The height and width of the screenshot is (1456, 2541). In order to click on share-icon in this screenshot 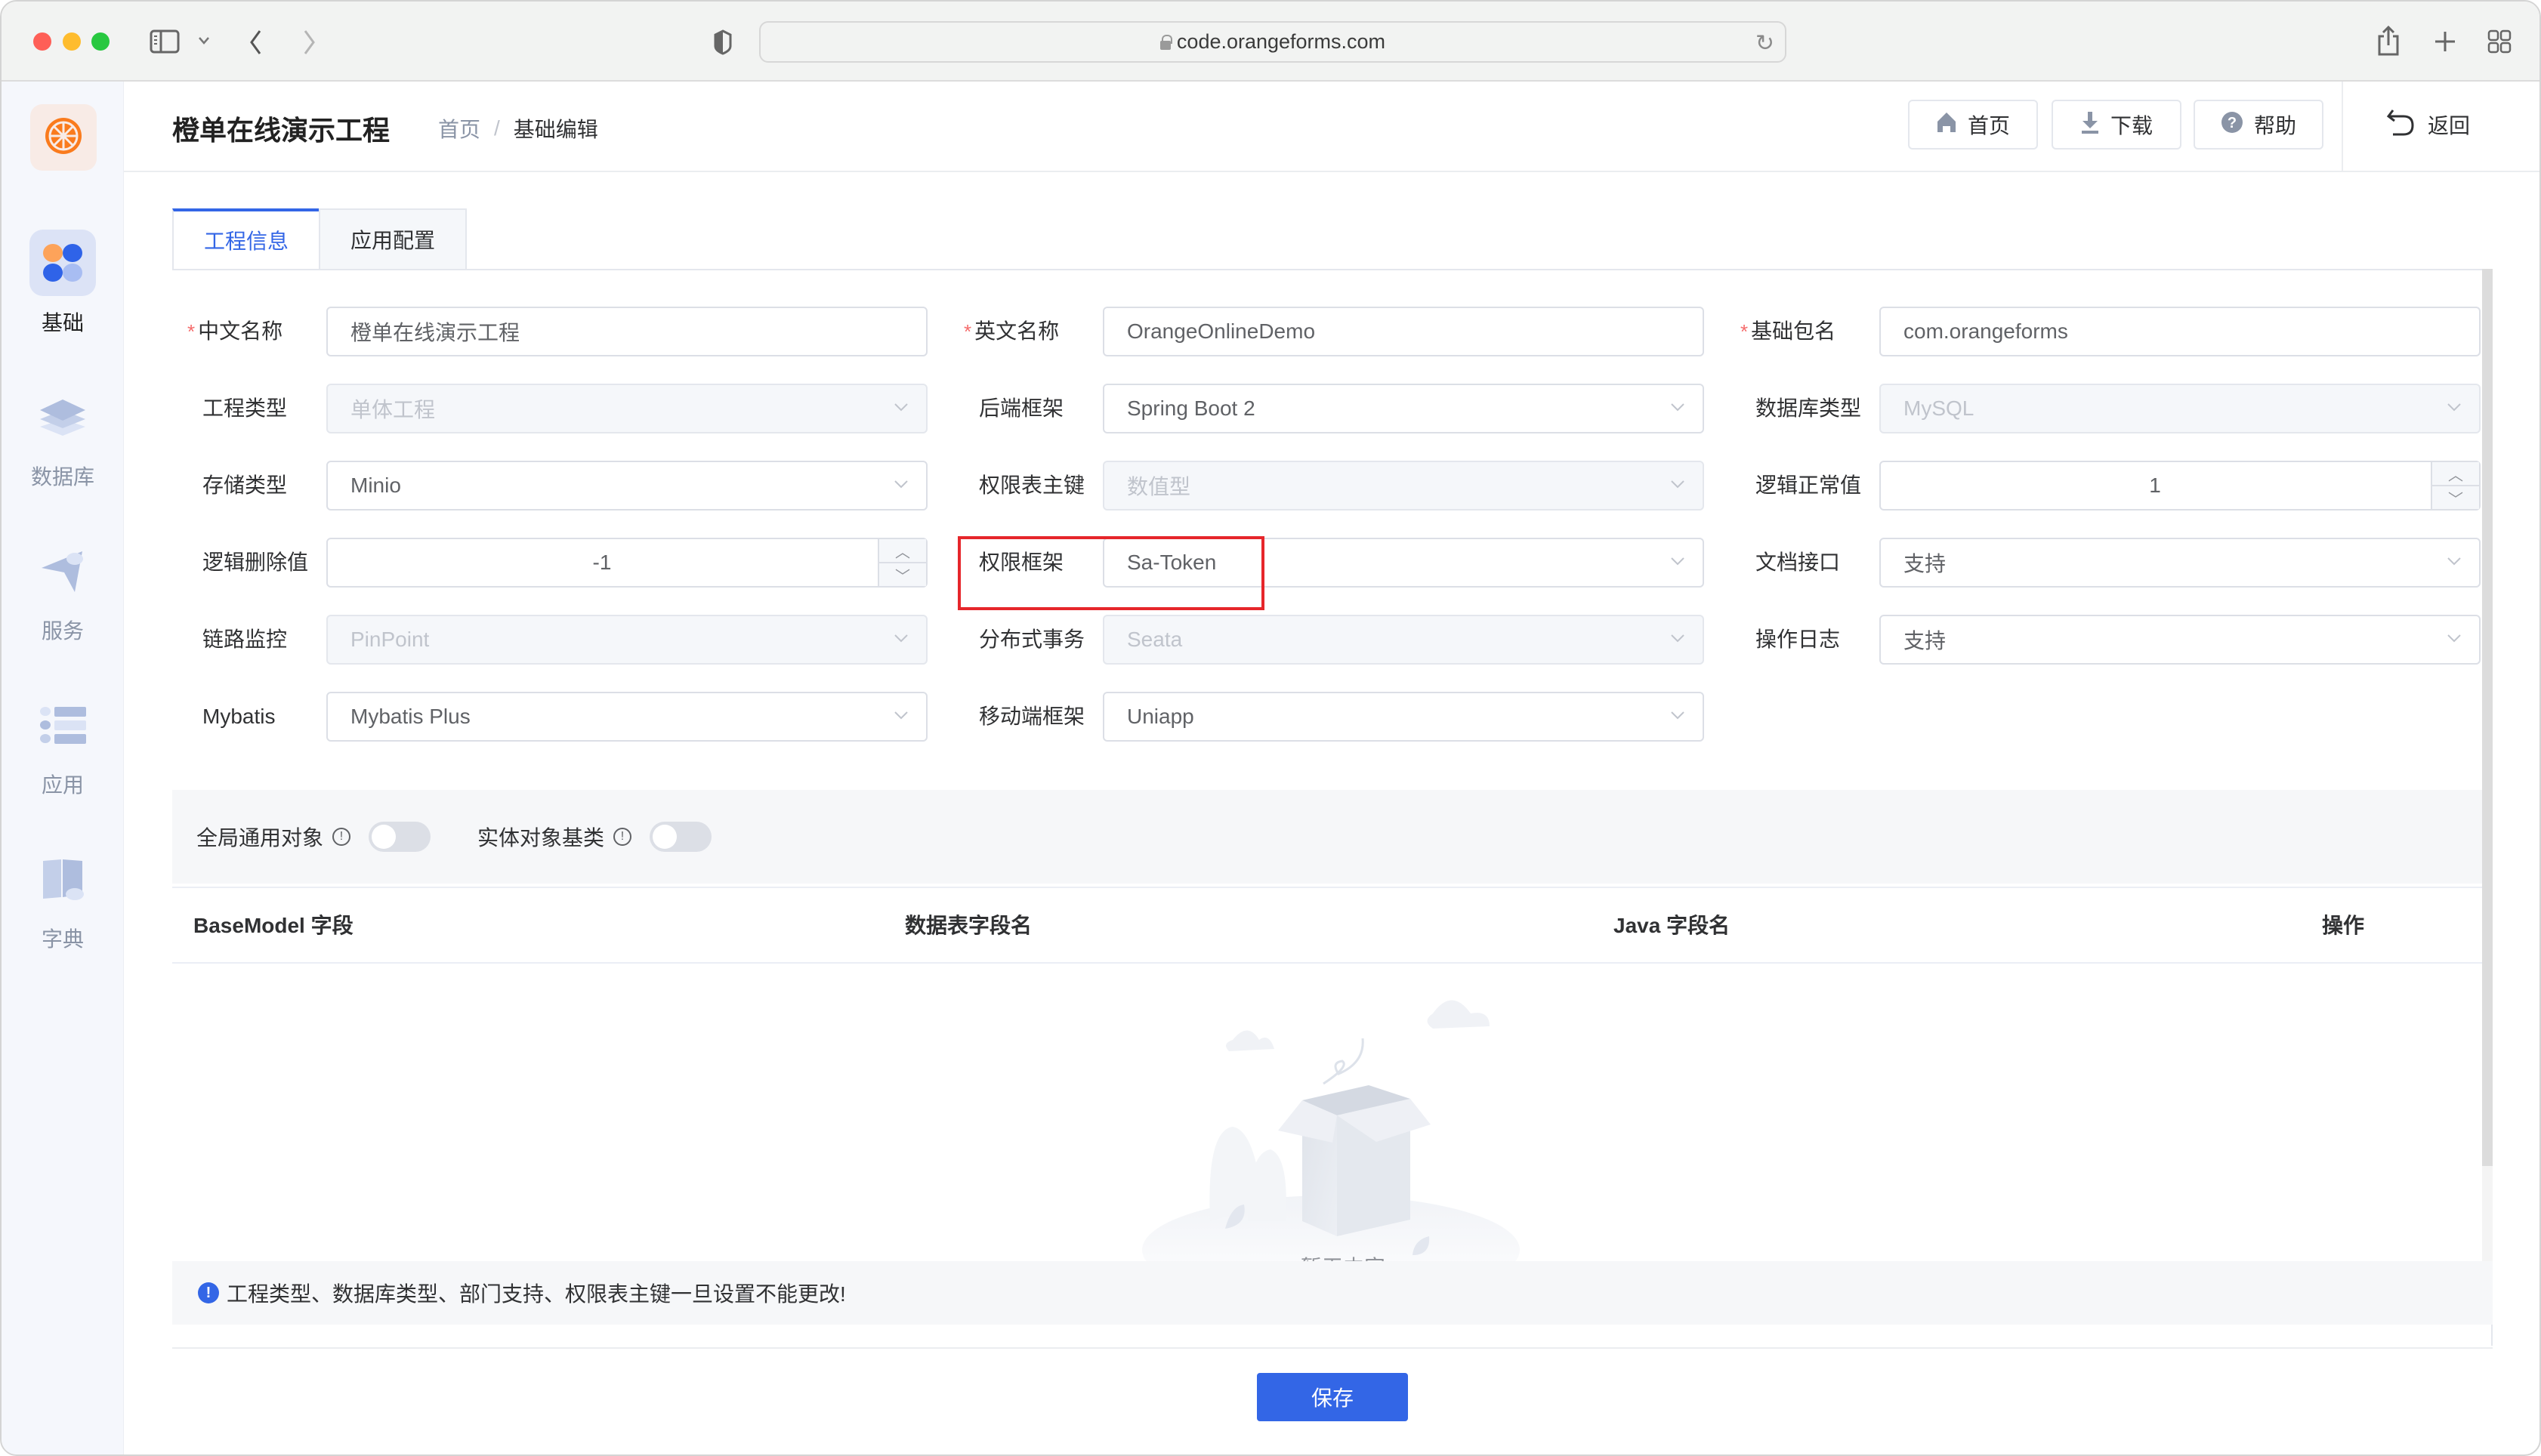, I will do `click(2388, 40)`.